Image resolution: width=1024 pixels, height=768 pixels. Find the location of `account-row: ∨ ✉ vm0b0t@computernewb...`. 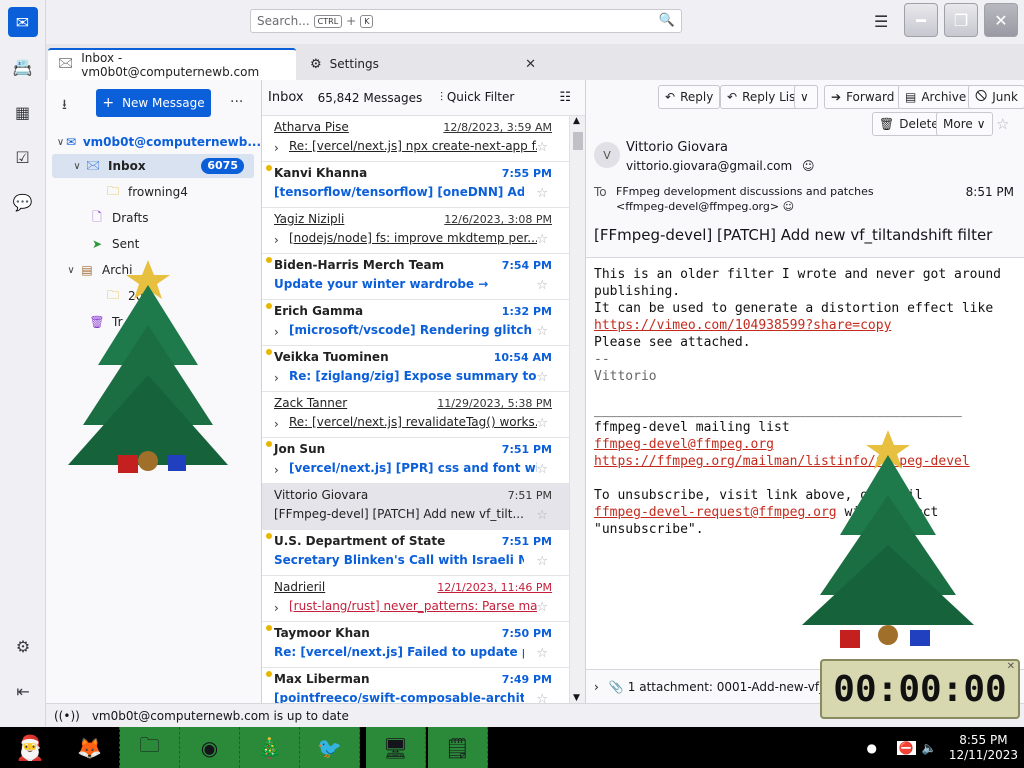

account-row: ∨ ✉ vm0b0t@computernewb... is located at coordinates (153, 142).